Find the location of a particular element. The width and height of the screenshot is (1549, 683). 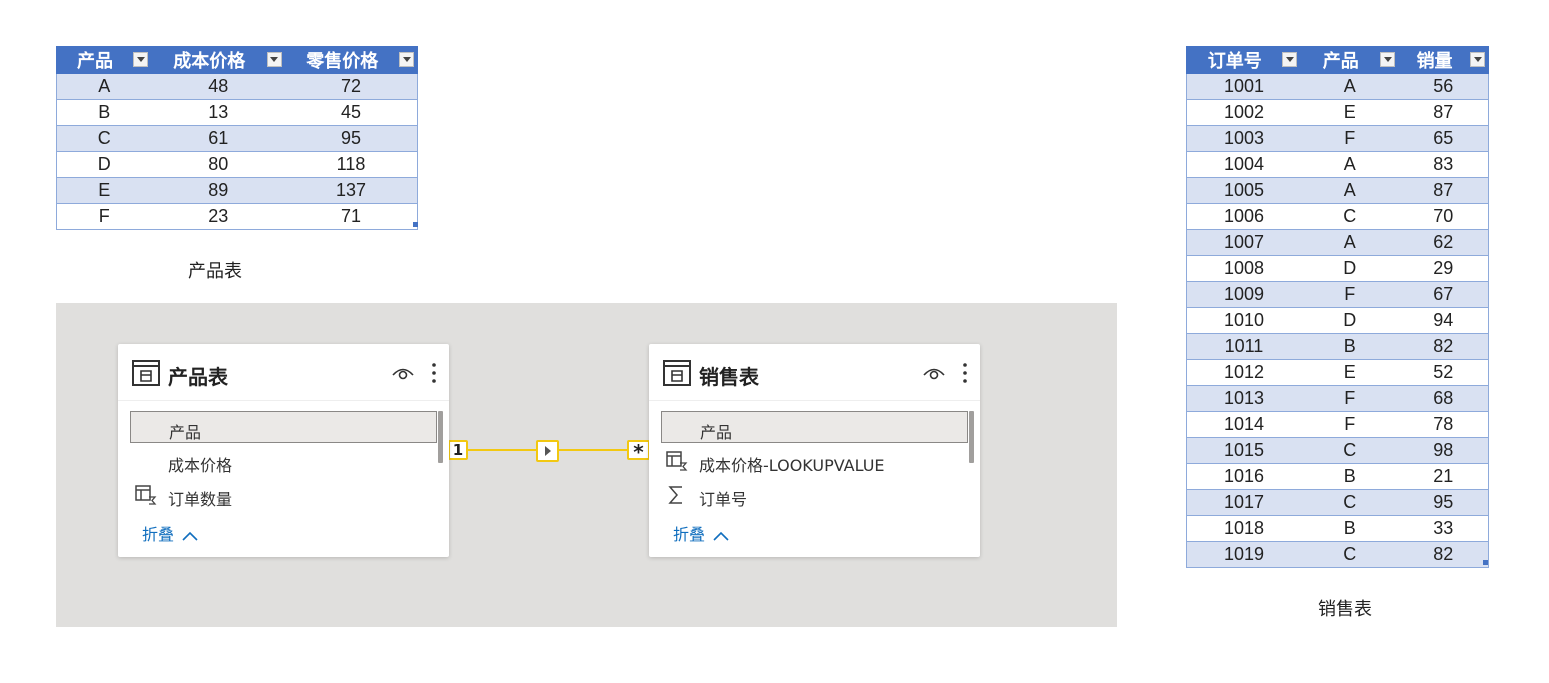

table-cell: 1015 is located at coordinates (1243, 450).